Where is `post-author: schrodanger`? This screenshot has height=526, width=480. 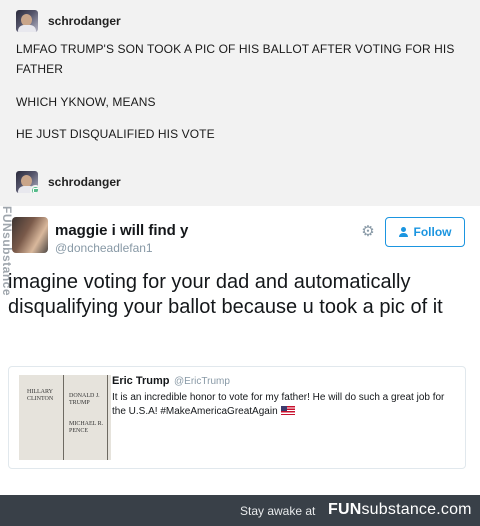
post-author: schrodanger is located at coordinates (84, 21).